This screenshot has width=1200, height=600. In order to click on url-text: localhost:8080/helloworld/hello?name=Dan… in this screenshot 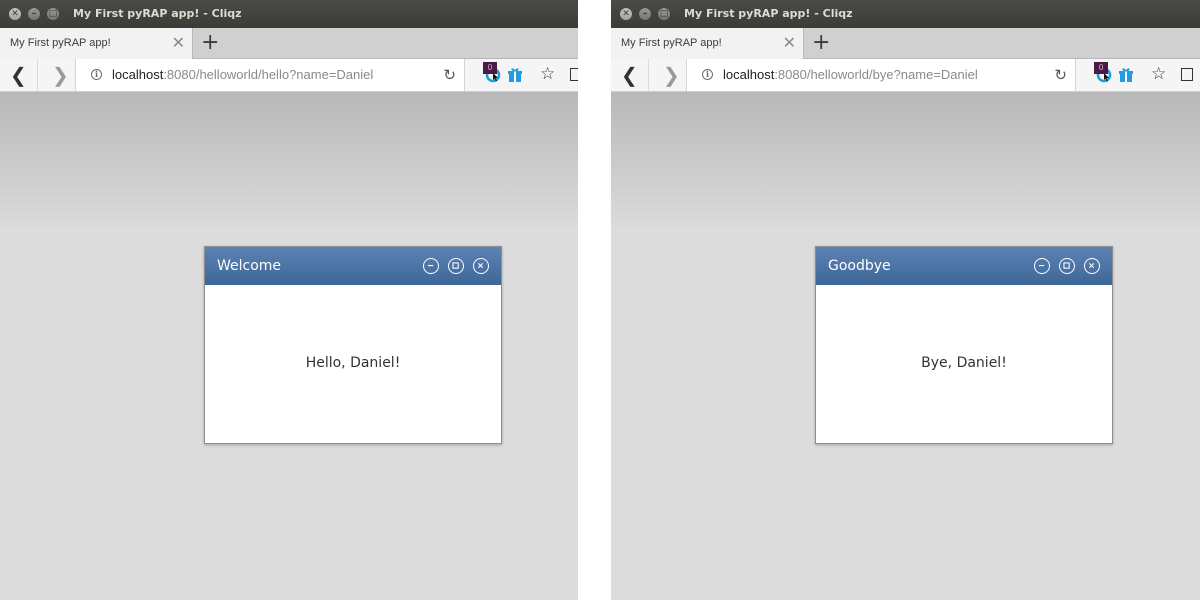, I will do `click(242, 74)`.